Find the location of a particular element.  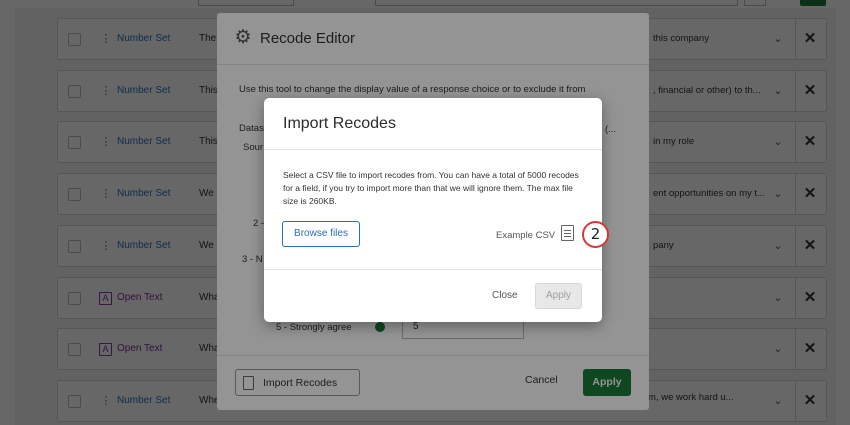

import-recodes-header: Import Recodes is located at coordinates (433, 124).